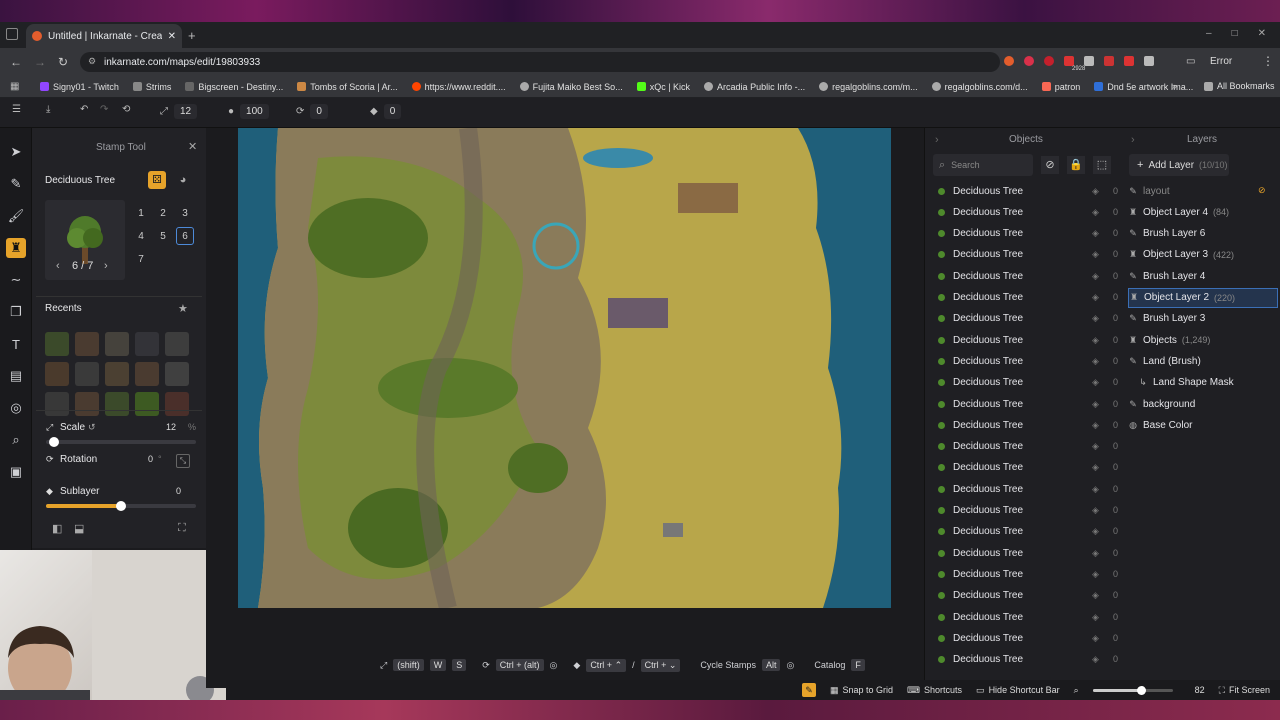  I want to click on select-all-icon: ⬚, so click(1102, 165).